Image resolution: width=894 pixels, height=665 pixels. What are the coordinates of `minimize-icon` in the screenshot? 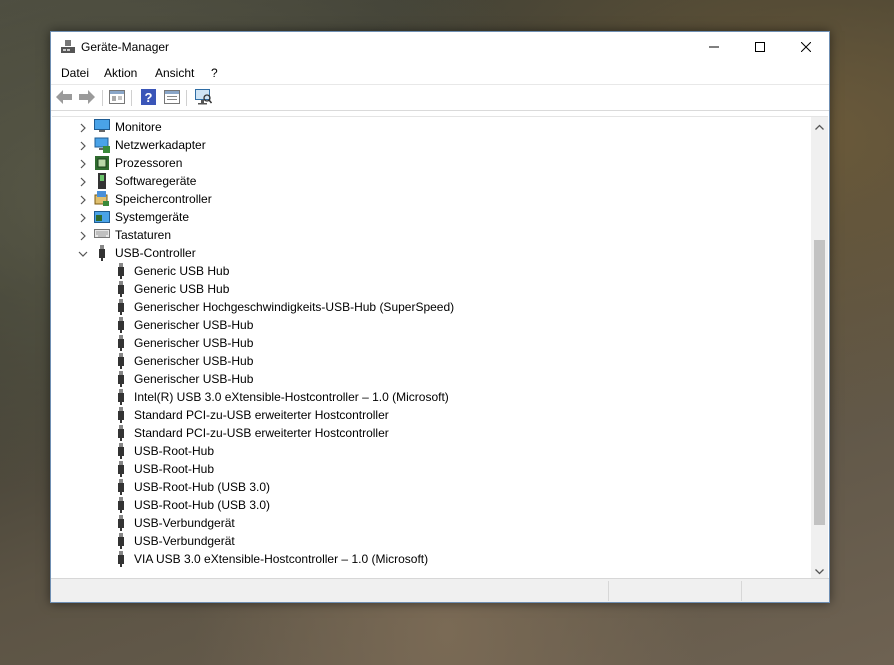 It's located at (714, 47).